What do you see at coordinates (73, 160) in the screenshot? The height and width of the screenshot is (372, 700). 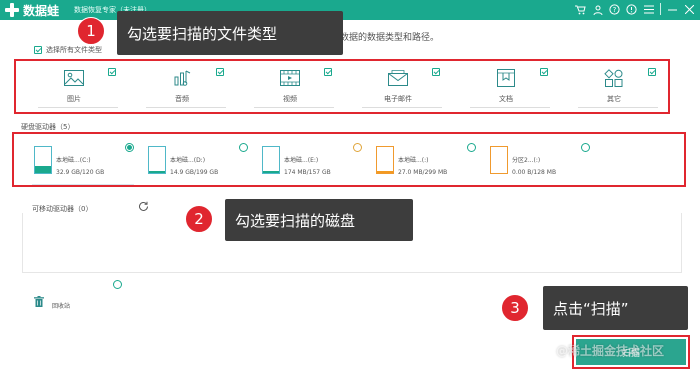 I see `drive-name: 本地磁...(C:)` at bounding box center [73, 160].